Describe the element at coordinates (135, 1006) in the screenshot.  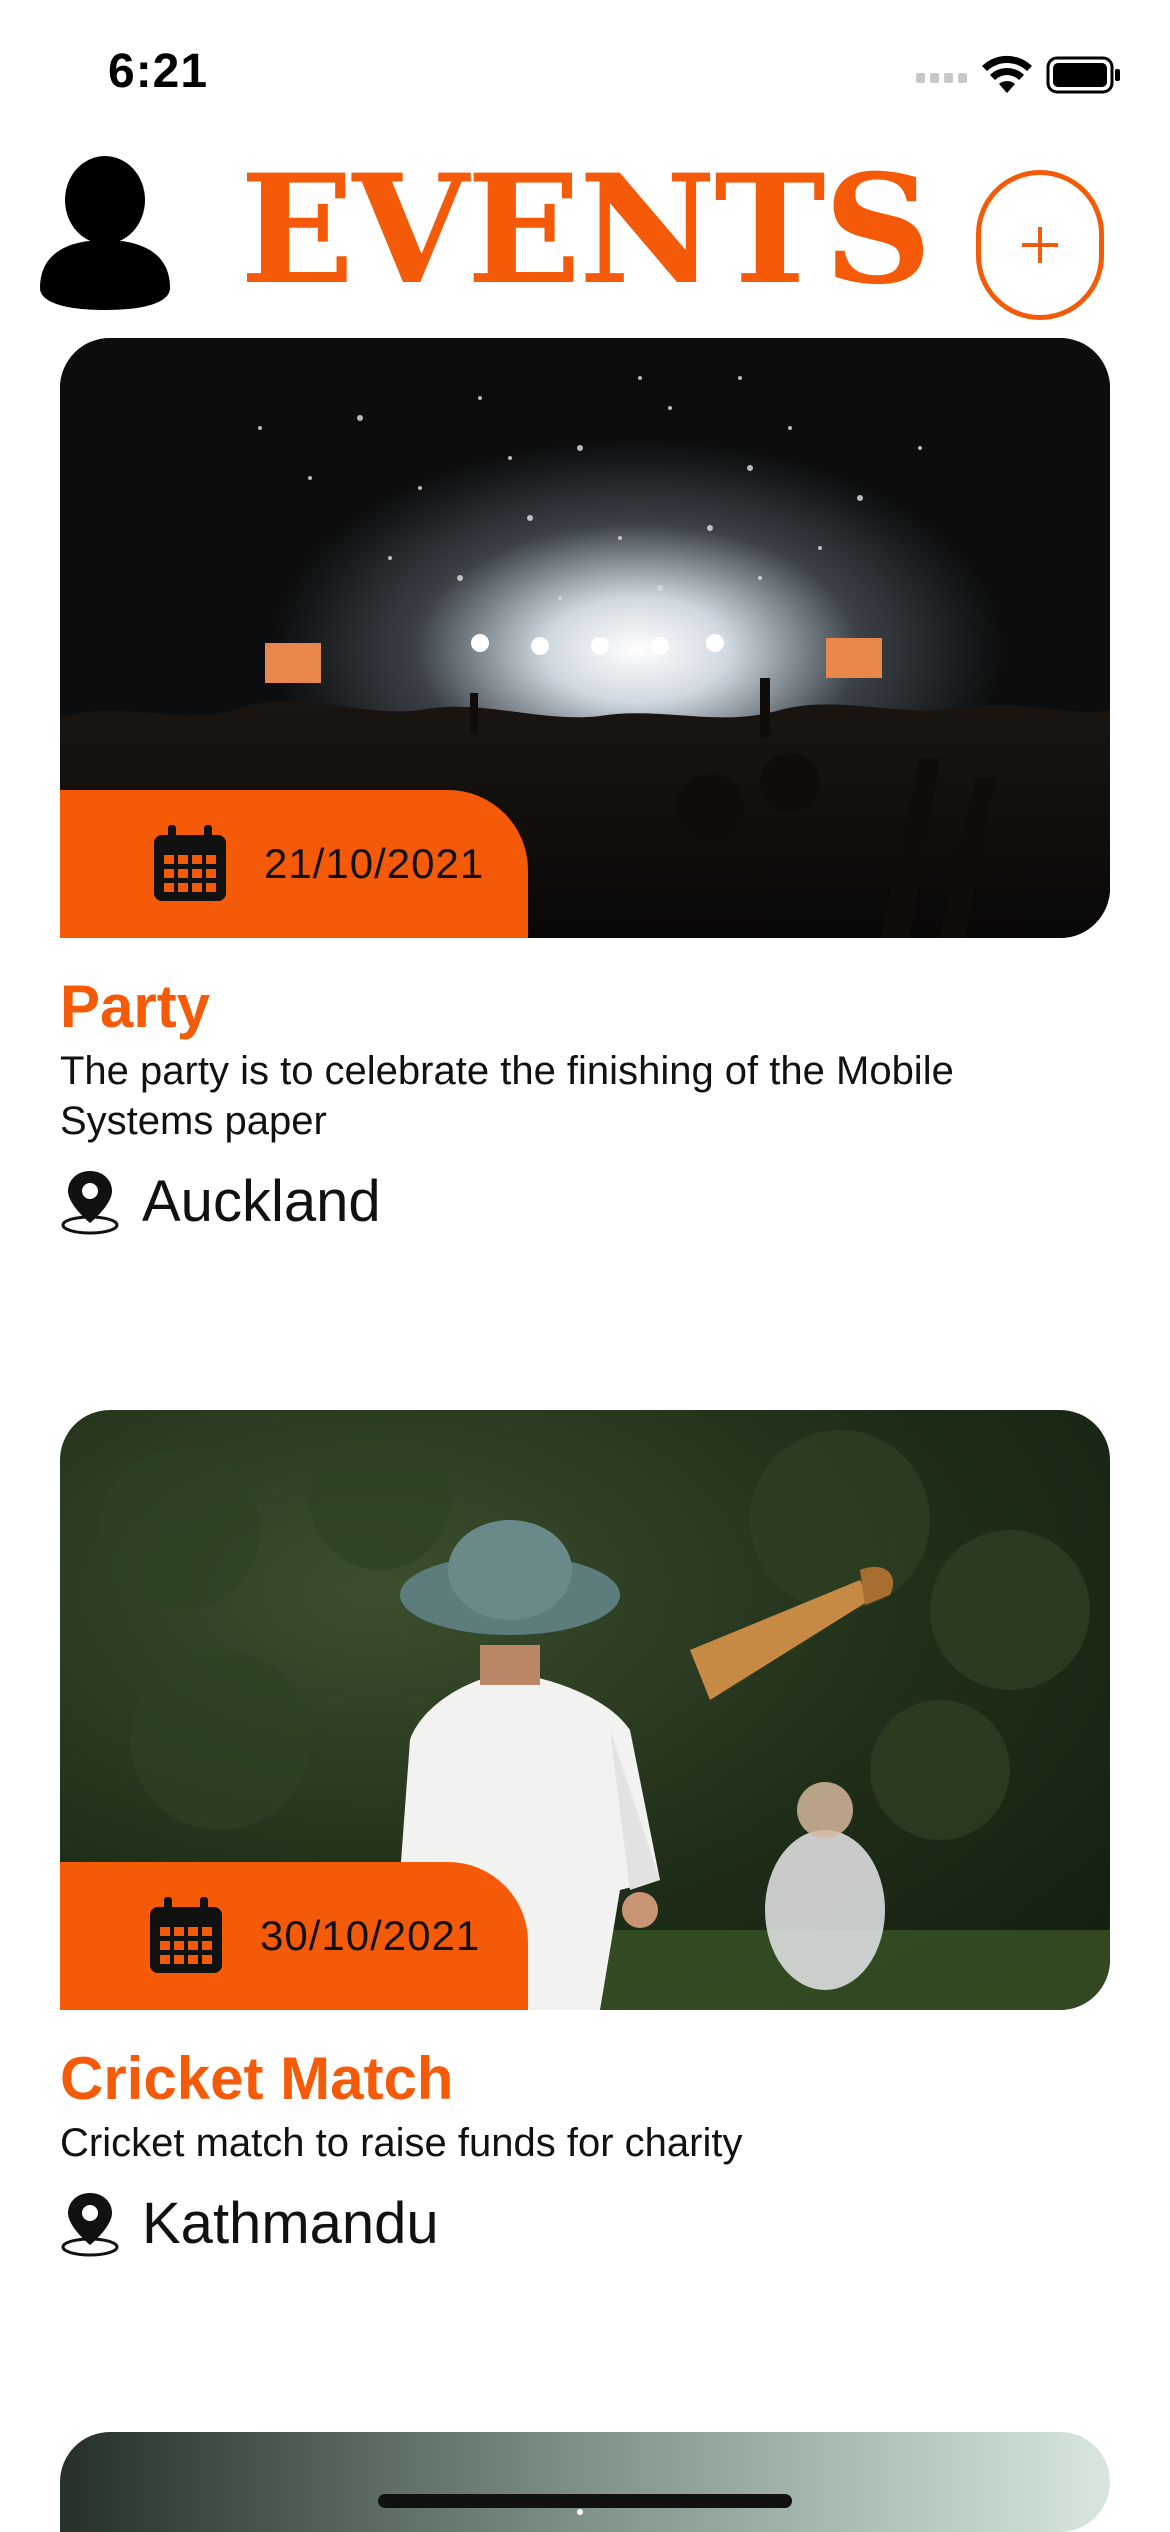
I see `event-title: Party` at that location.